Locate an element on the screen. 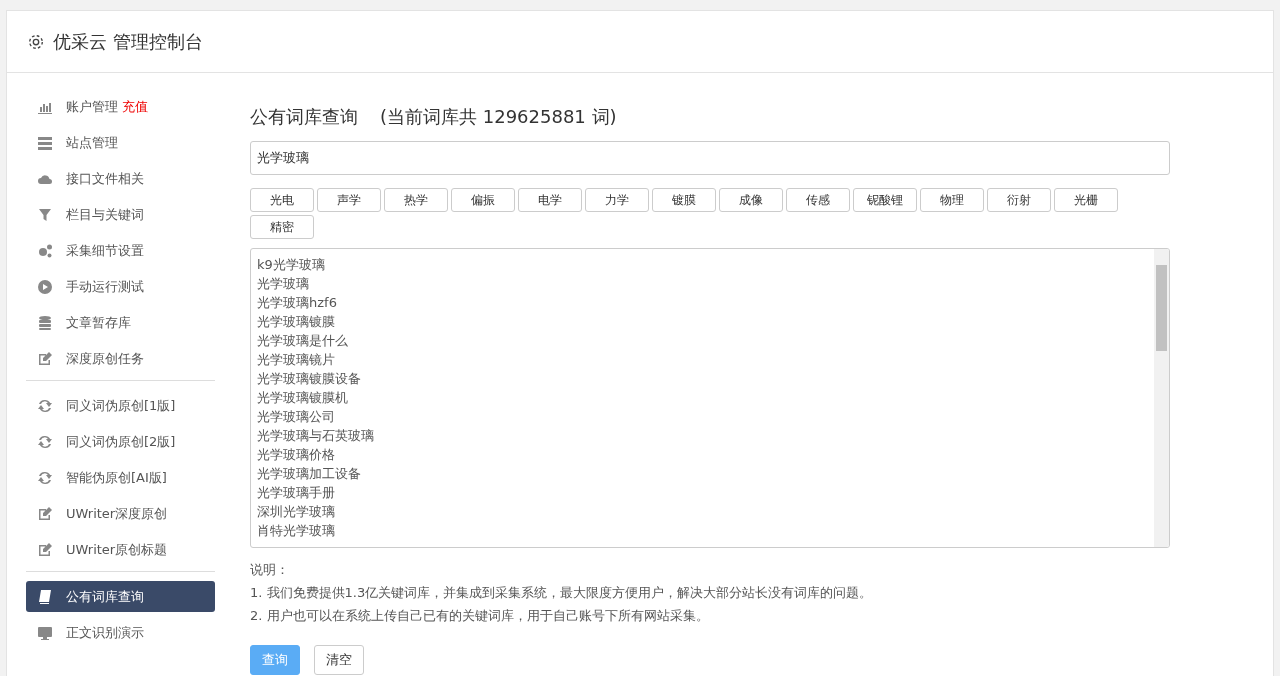  result-item: 光学玻璃镜片 is located at coordinates (702, 359).